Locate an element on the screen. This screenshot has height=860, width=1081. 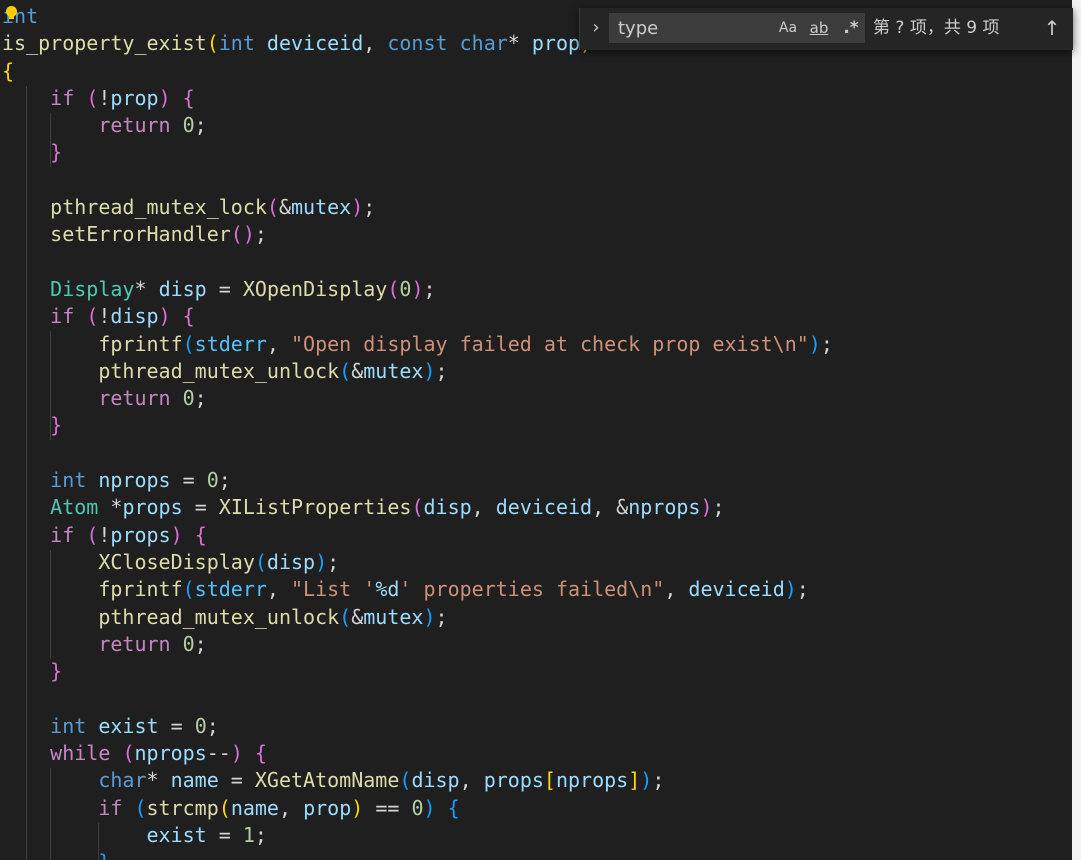
code-token: ! is located at coordinates (104, 534).